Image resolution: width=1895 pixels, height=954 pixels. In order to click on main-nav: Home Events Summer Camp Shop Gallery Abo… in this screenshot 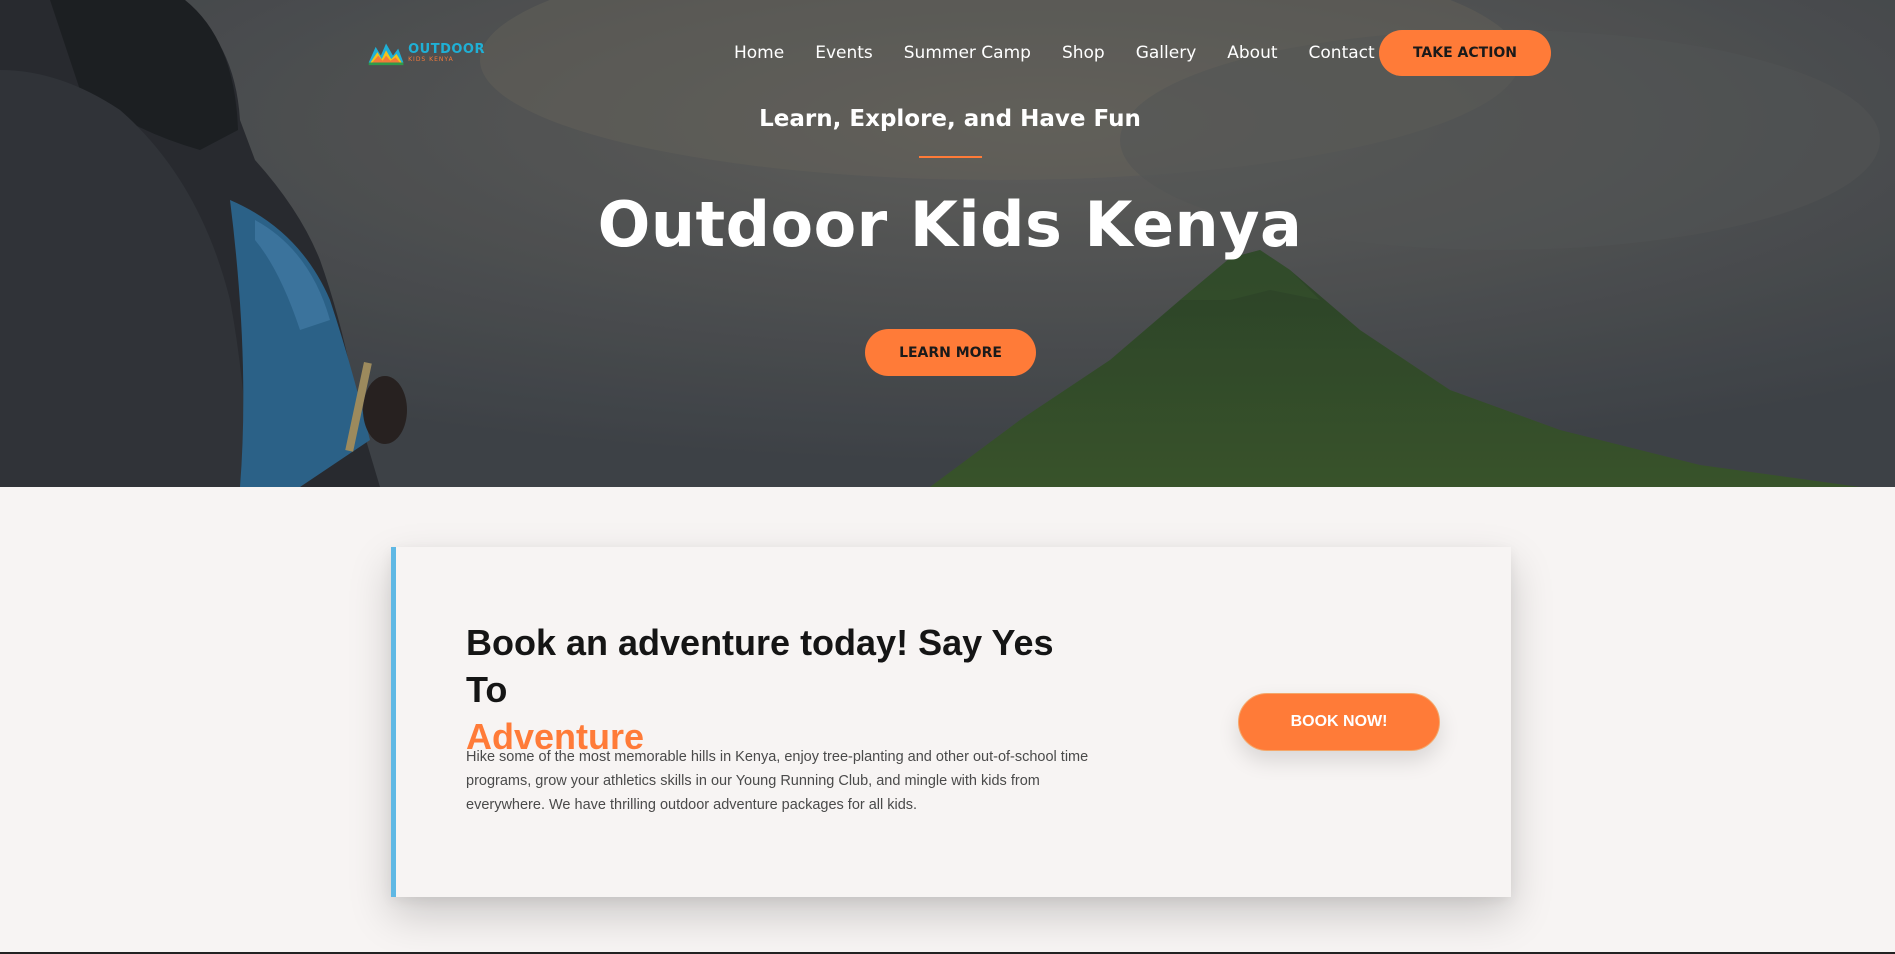, I will do `click(1054, 53)`.